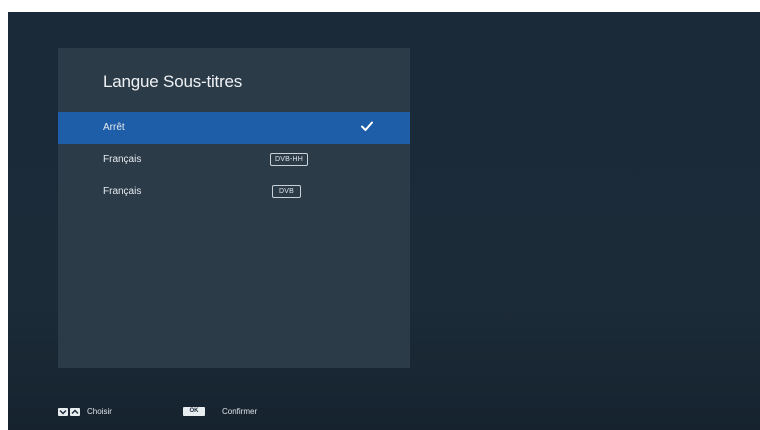  I want to click on chevron-up-icon, so click(75, 412).